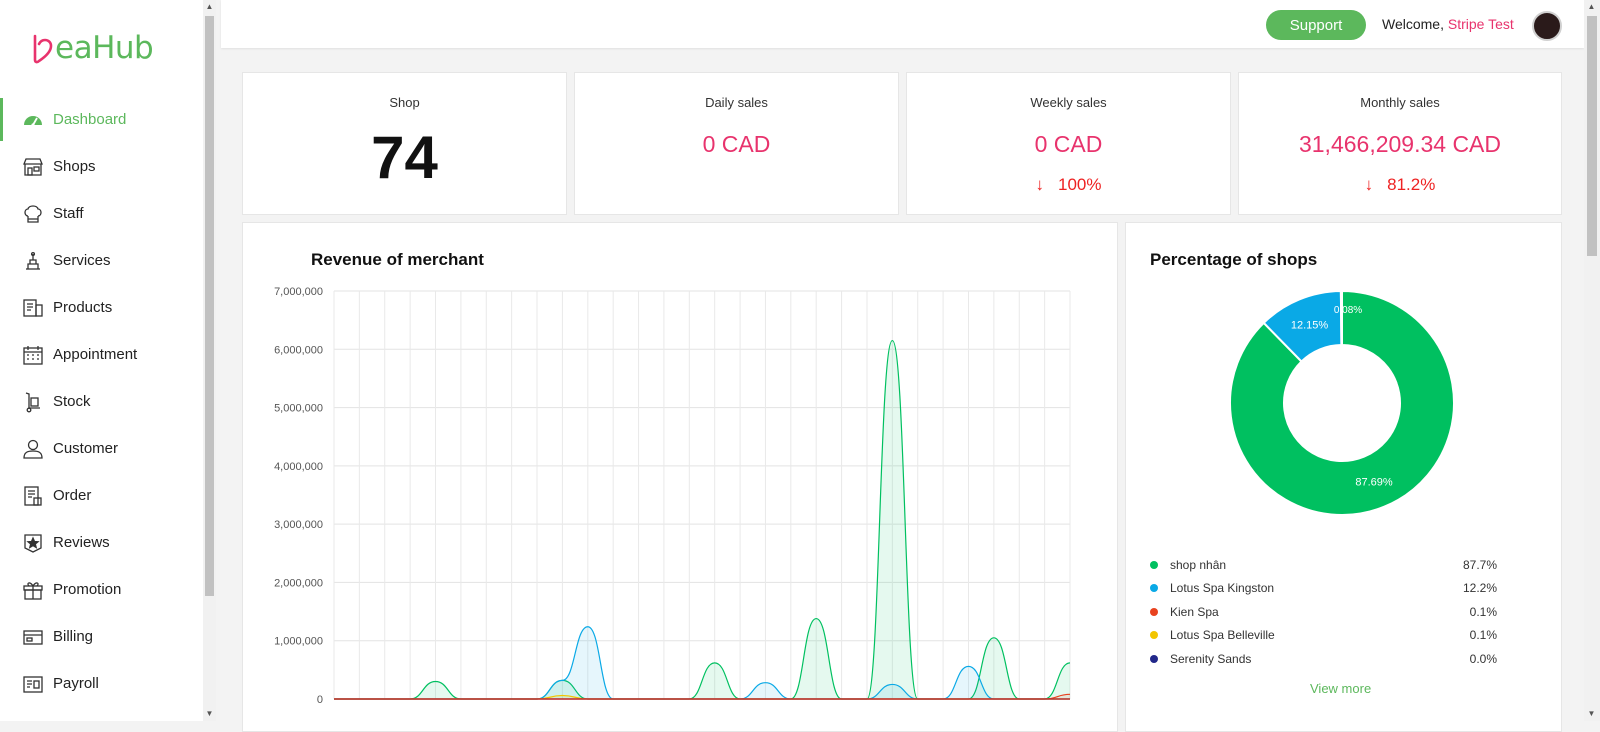 The width and height of the screenshot is (1600, 732). What do you see at coordinates (298, 467) in the screenshot?
I see `y-tick-label: 4,000,000` at bounding box center [298, 467].